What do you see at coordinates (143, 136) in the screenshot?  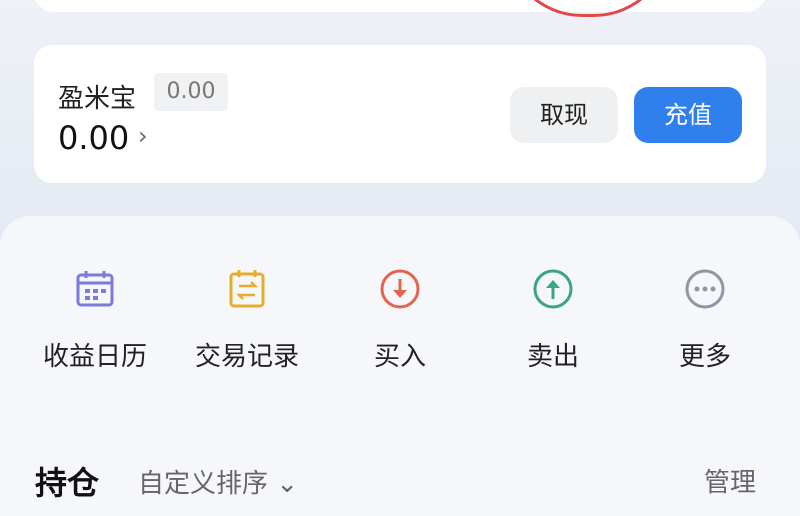 I see `wallet-detail-chevron-icon: ›` at bounding box center [143, 136].